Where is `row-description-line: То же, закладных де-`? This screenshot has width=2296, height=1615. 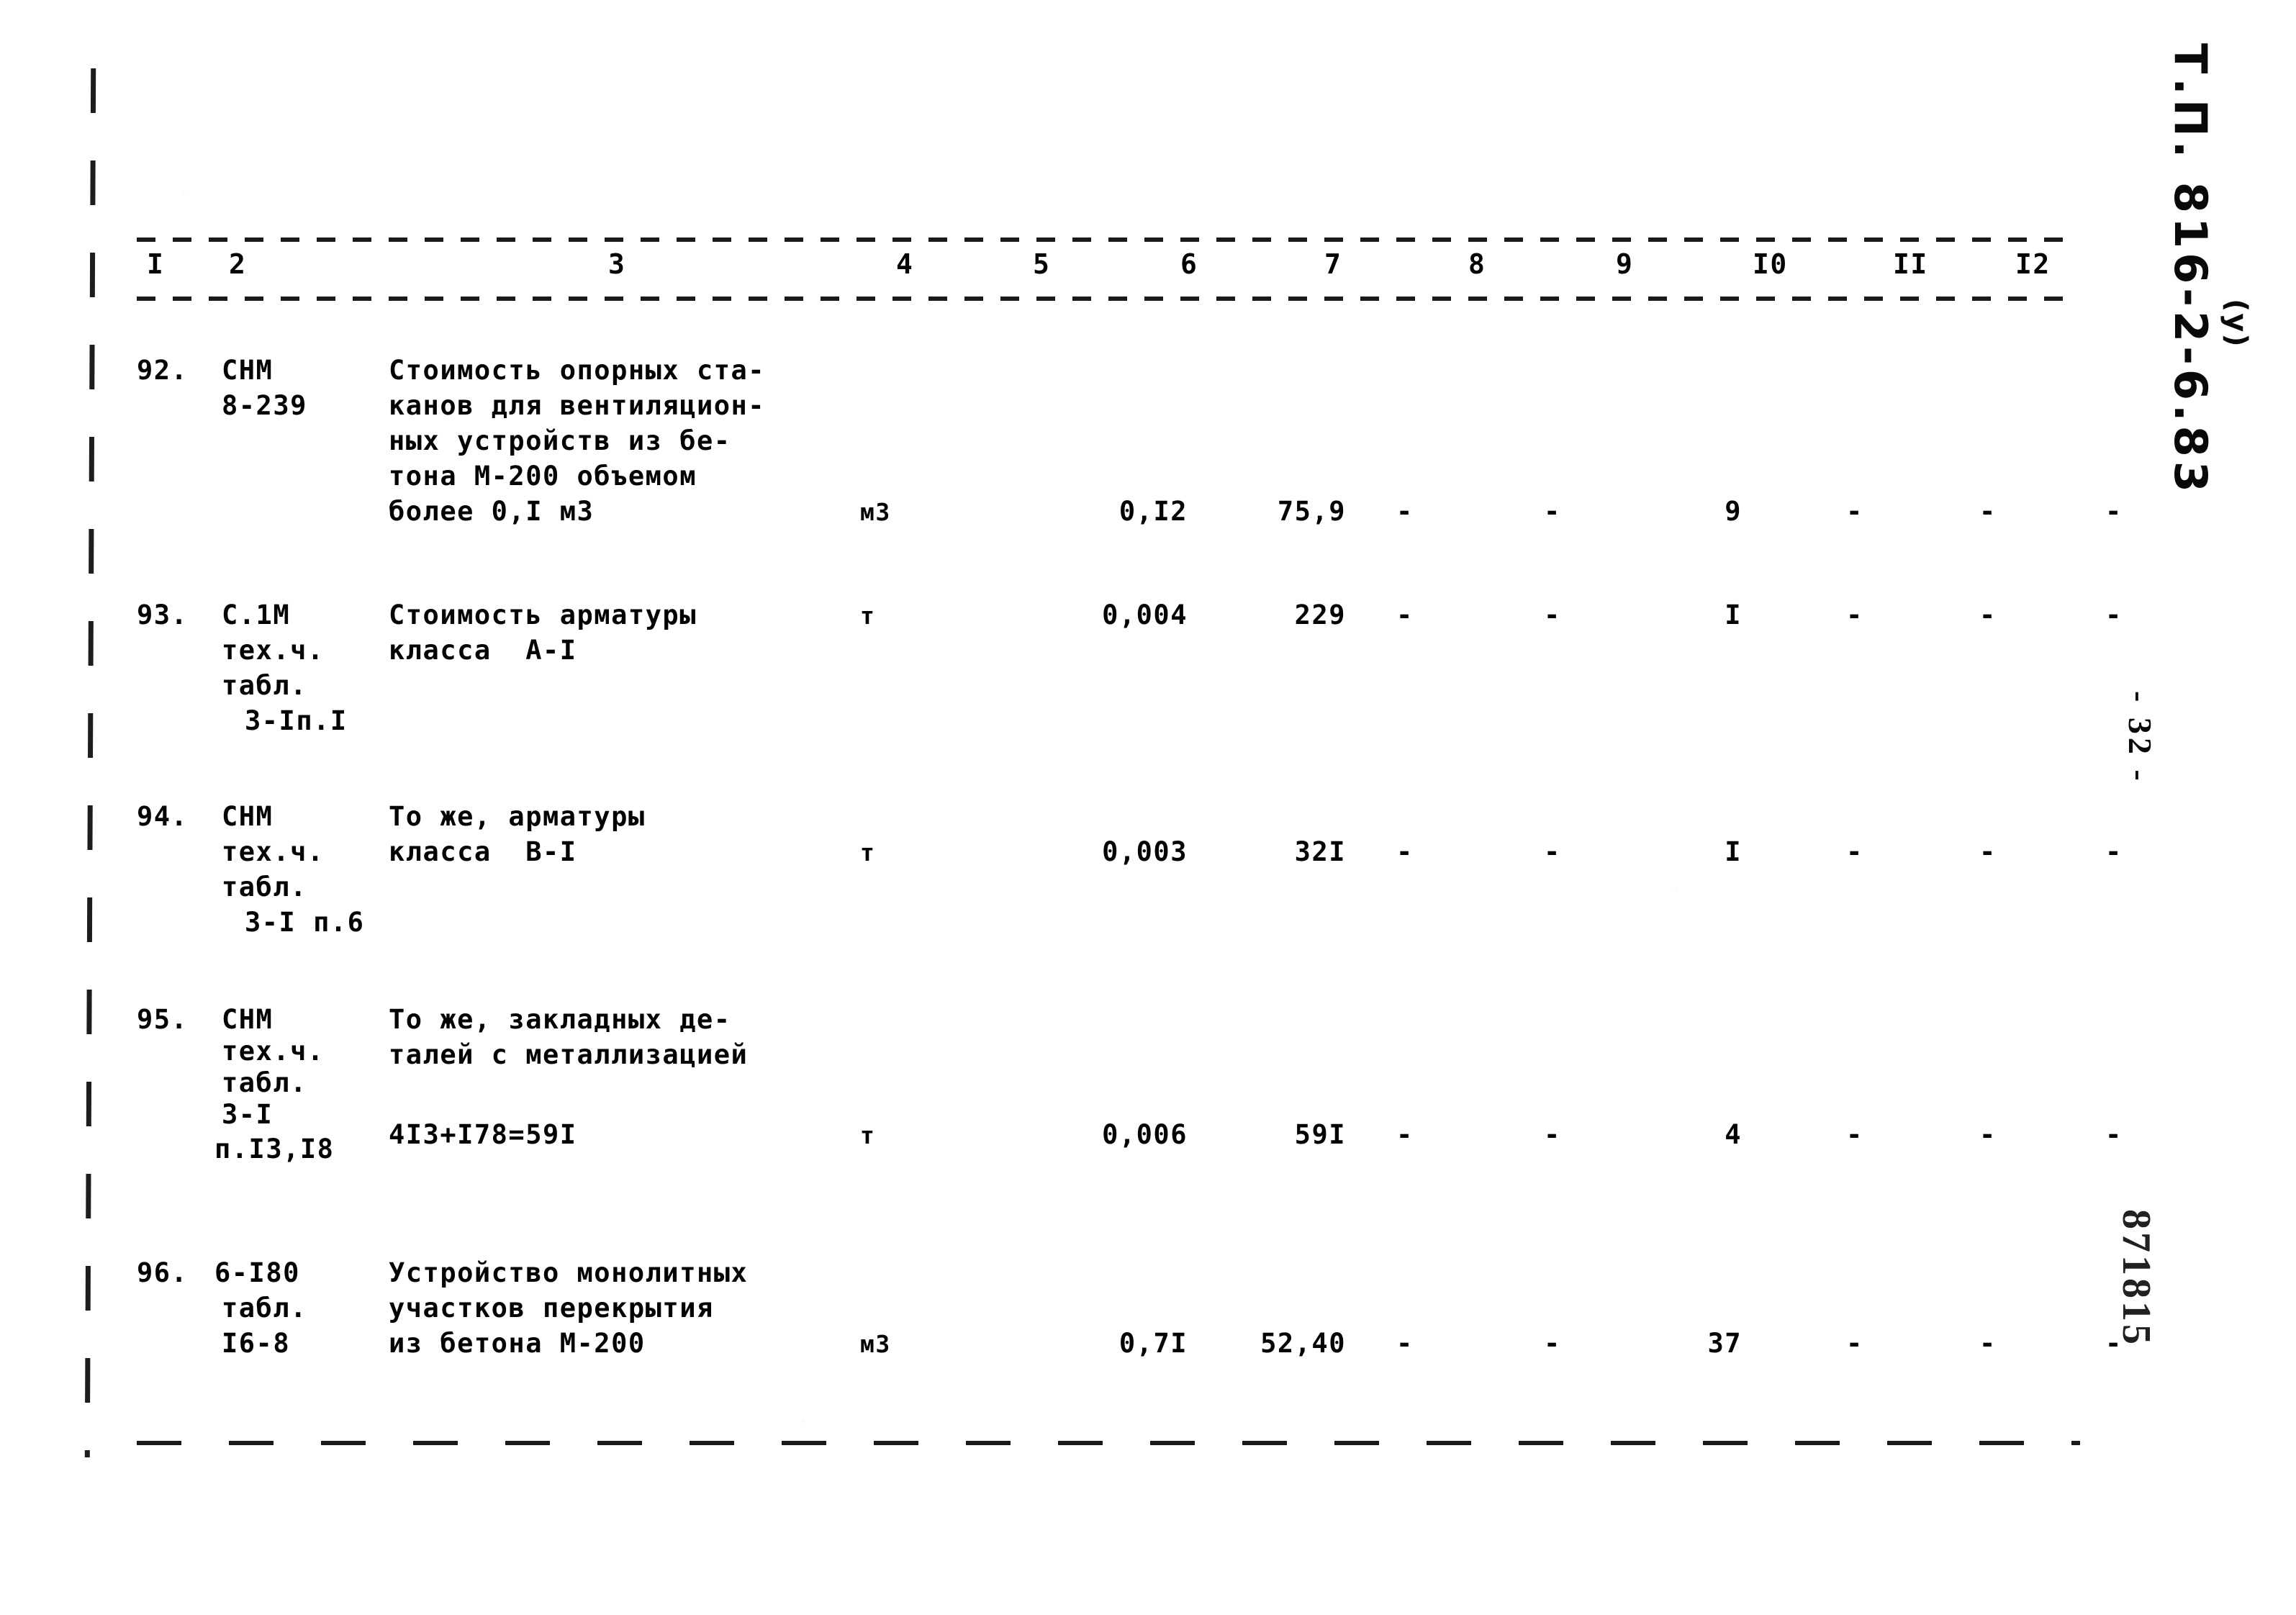 row-description-line: То же, закладных де- is located at coordinates (560, 1020).